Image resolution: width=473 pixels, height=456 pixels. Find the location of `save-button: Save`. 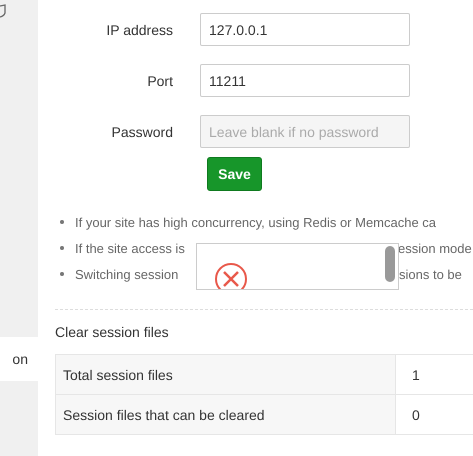

save-button: Save is located at coordinates (234, 174).